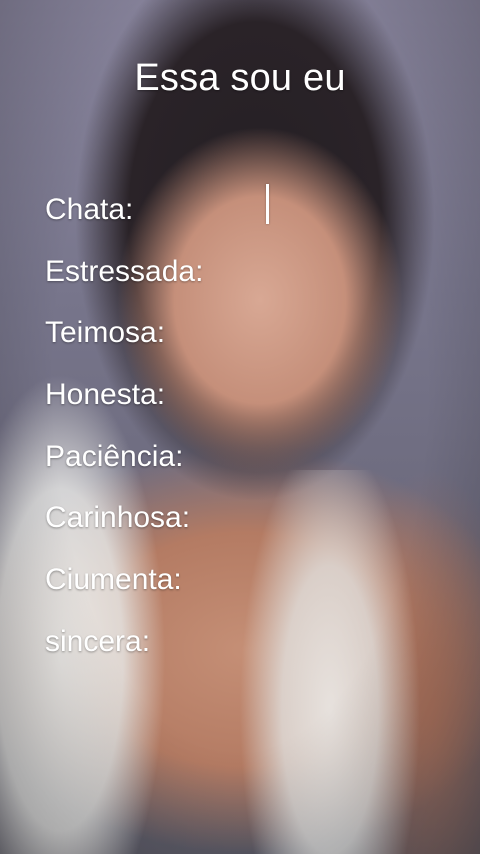  What do you see at coordinates (124, 529) in the screenshot?
I see `trait-item: Carinhosa:` at bounding box center [124, 529].